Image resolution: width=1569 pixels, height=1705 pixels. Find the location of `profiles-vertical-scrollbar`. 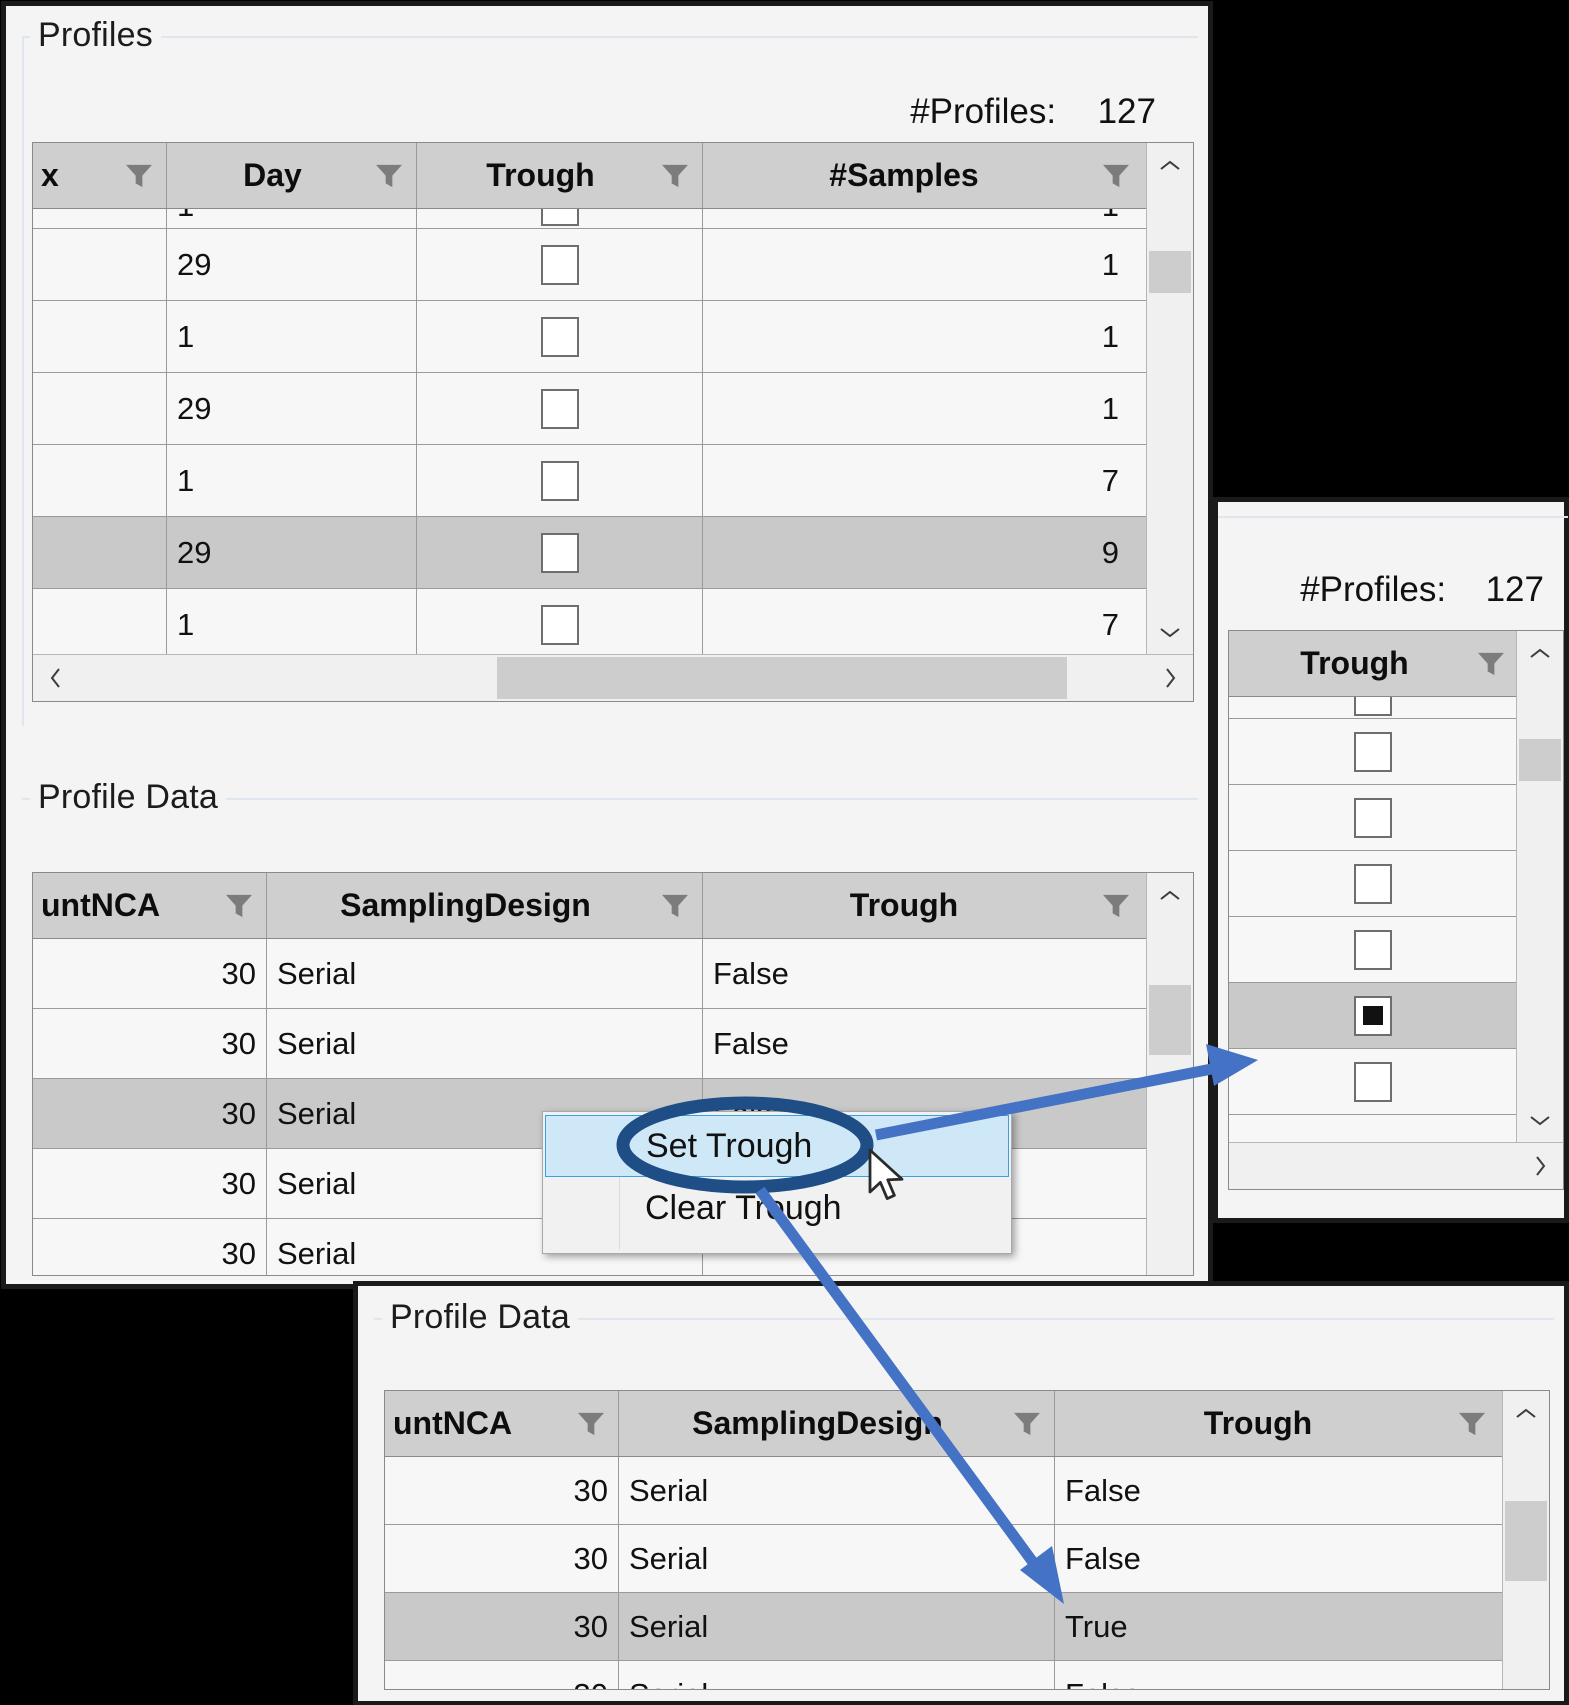

profiles-vertical-scrollbar is located at coordinates (1169, 399).